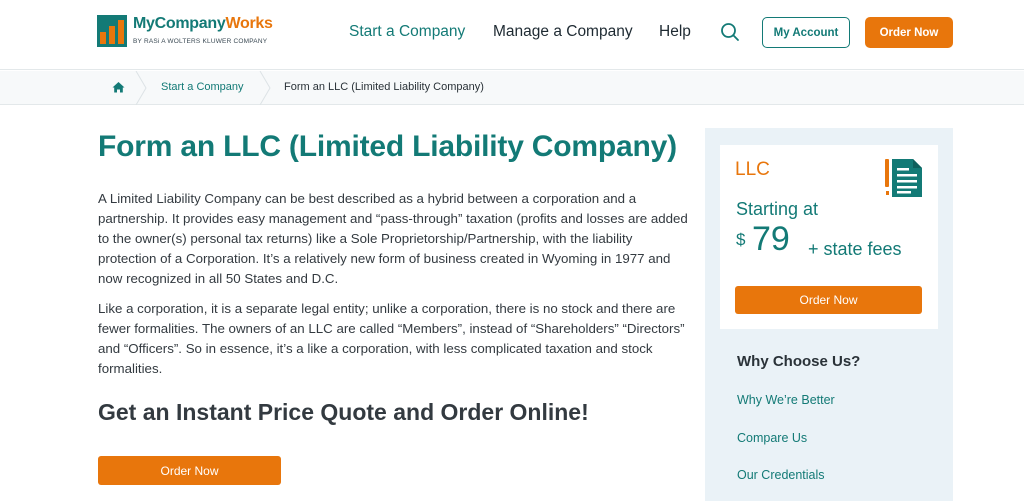  I want to click on home-icon, so click(118, 87).